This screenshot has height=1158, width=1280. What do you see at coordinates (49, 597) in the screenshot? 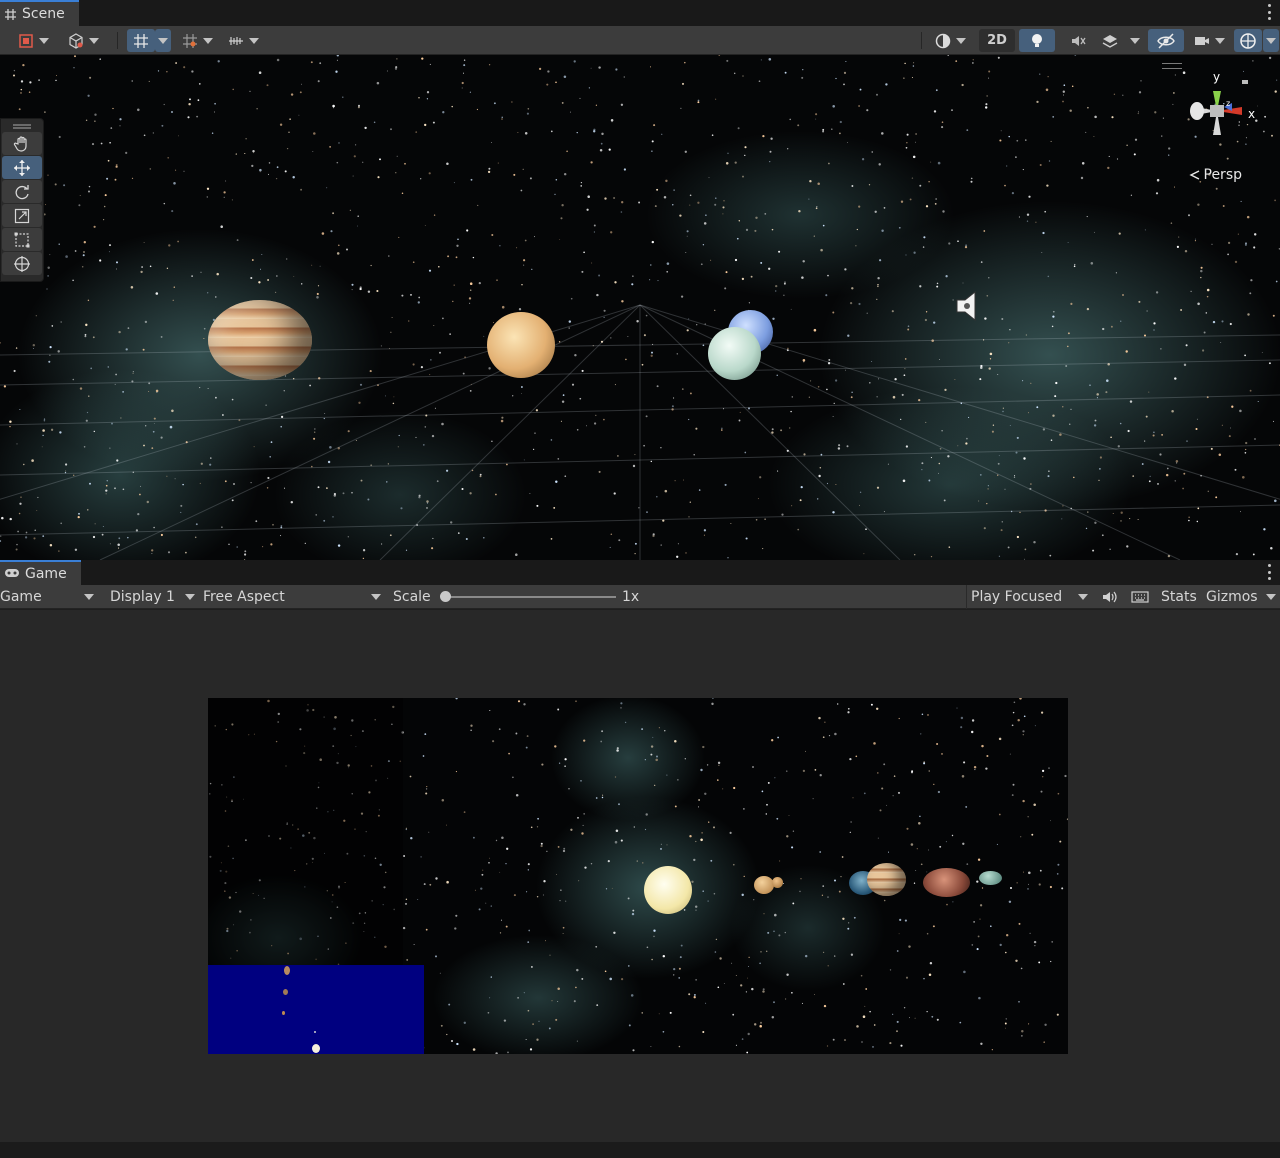
I see `game-mode-dropdown: Game` at bounding box center [49, 597].